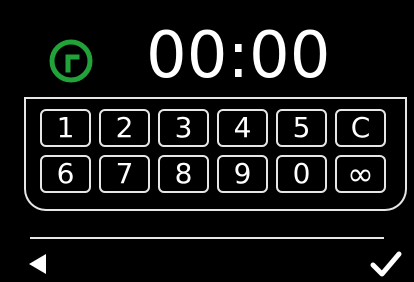 This screenshot has width=414, height=282. I want to click on key-7: 7, so click(124, 174).